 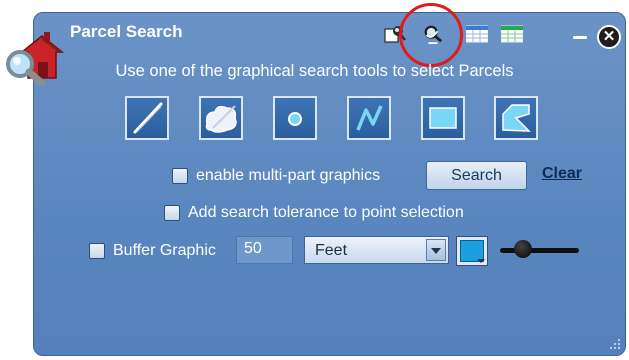 I want to click on buffer-unit-select: Feet, so click(x=376, y=250).